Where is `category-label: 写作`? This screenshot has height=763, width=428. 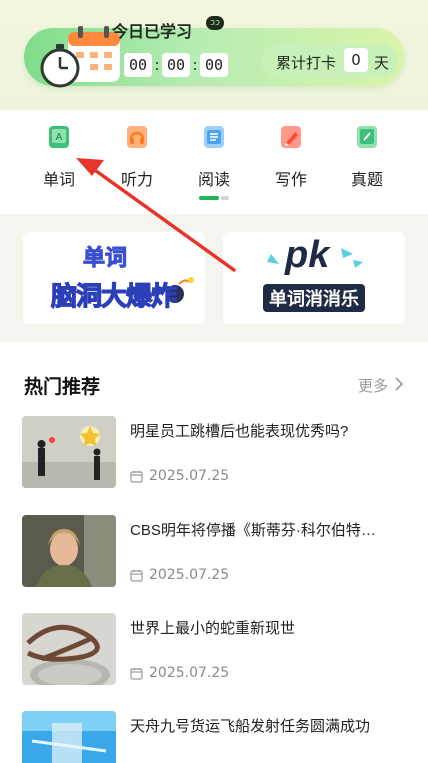 category-label: 写作 is located at coordinates (290, 180).